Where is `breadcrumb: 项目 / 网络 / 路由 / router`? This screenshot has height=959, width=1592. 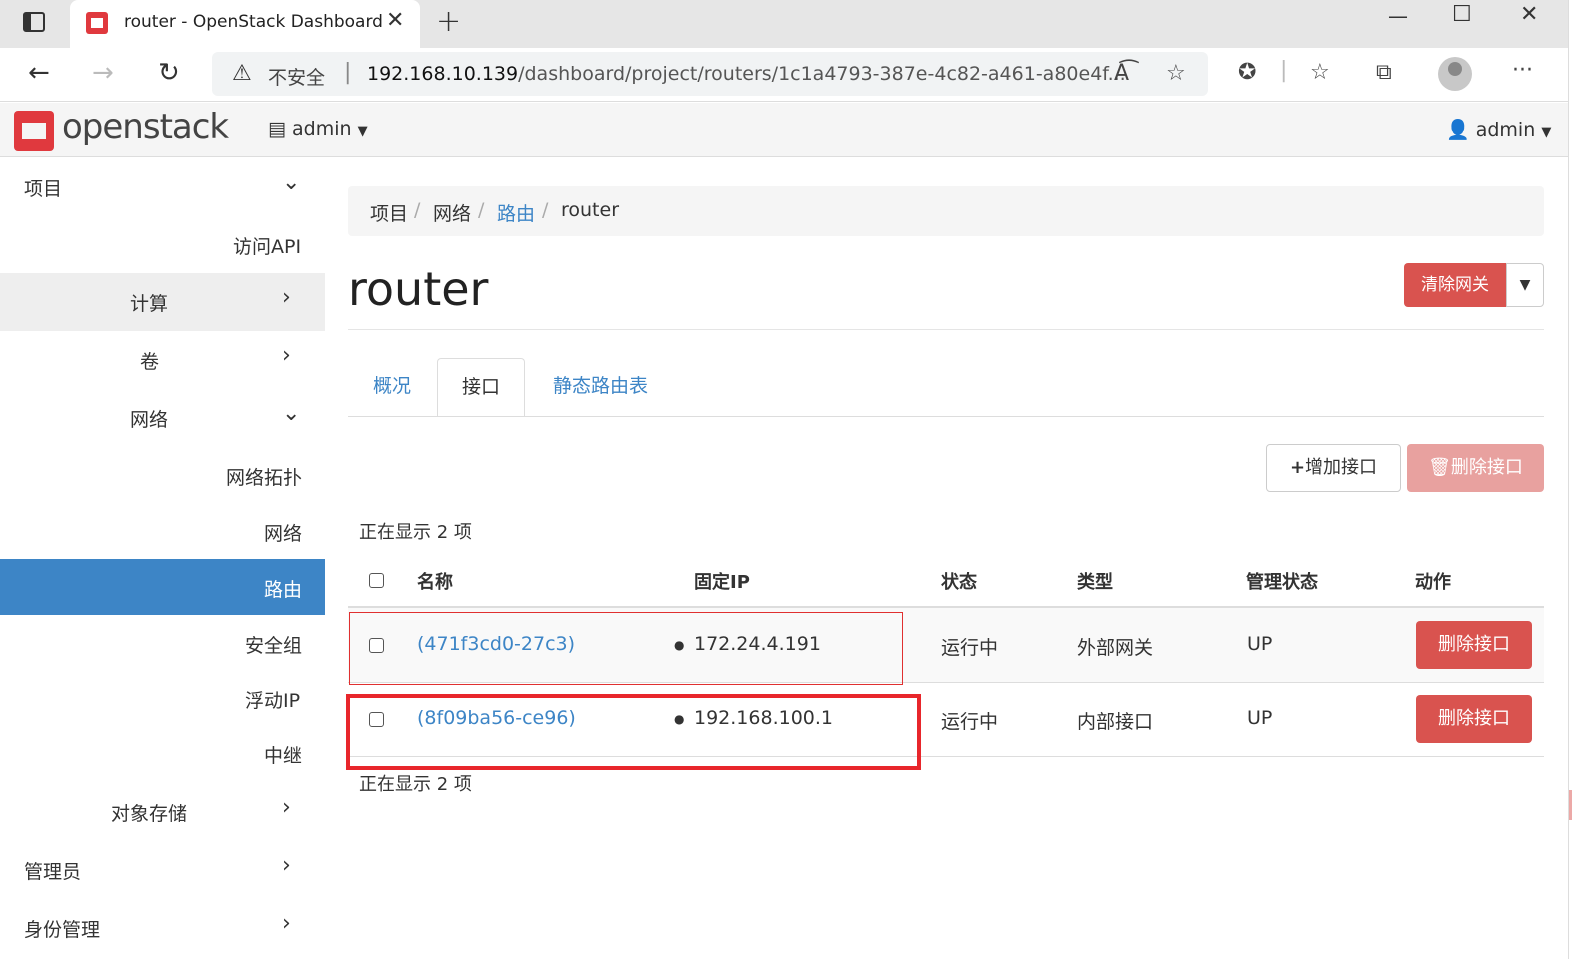 breadcrumb: 项目 / 网络 / 路由 / router is located at coordinates (946, 211).